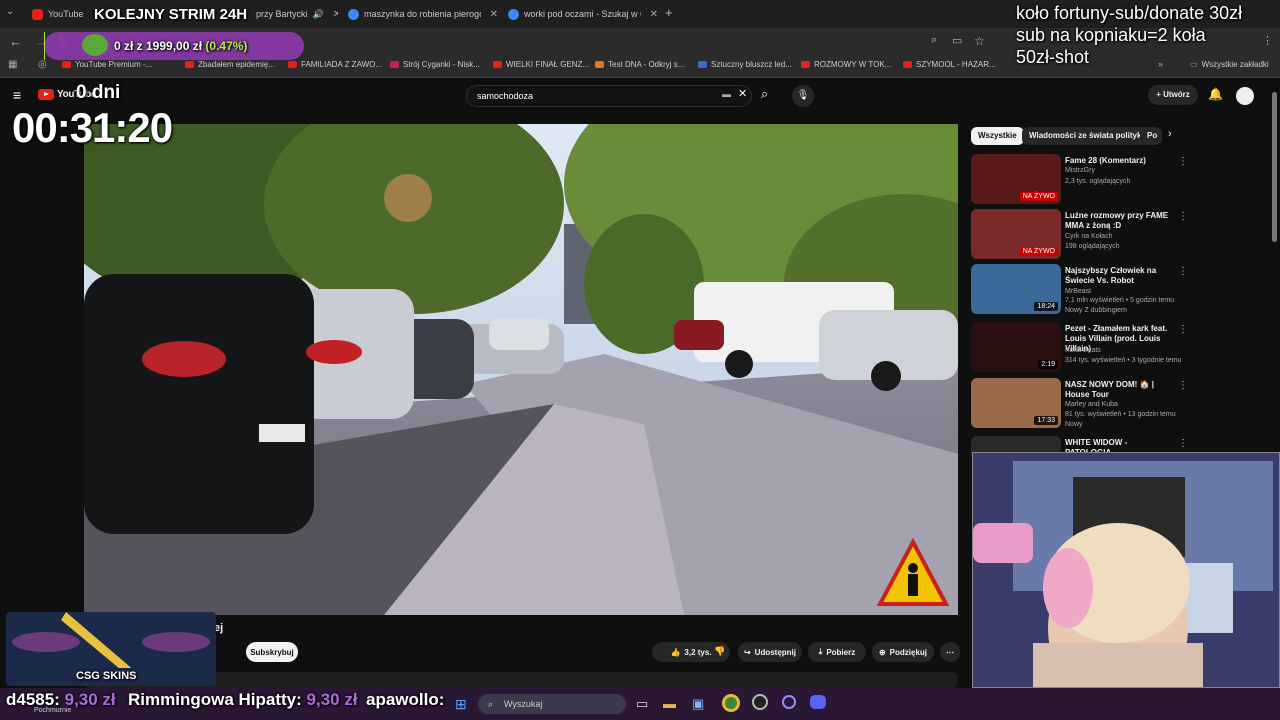  I want to click on thanks-button: ⊕ Podziękuj, so click(903, 652).